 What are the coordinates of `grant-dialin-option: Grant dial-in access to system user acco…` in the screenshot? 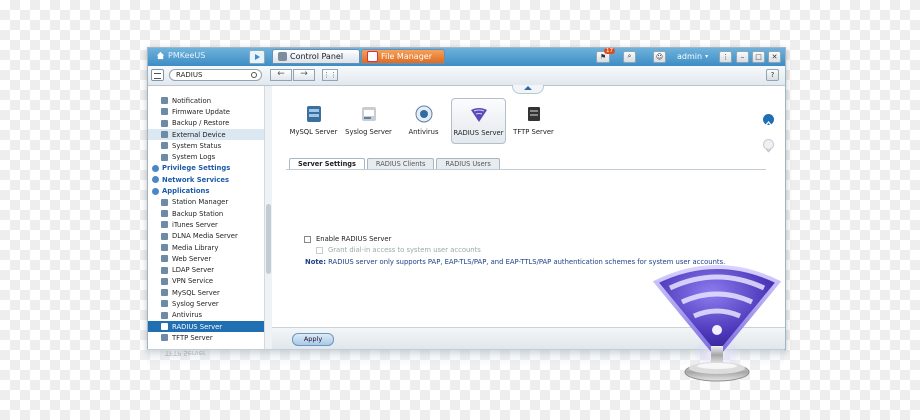 It's located at (398, 250).